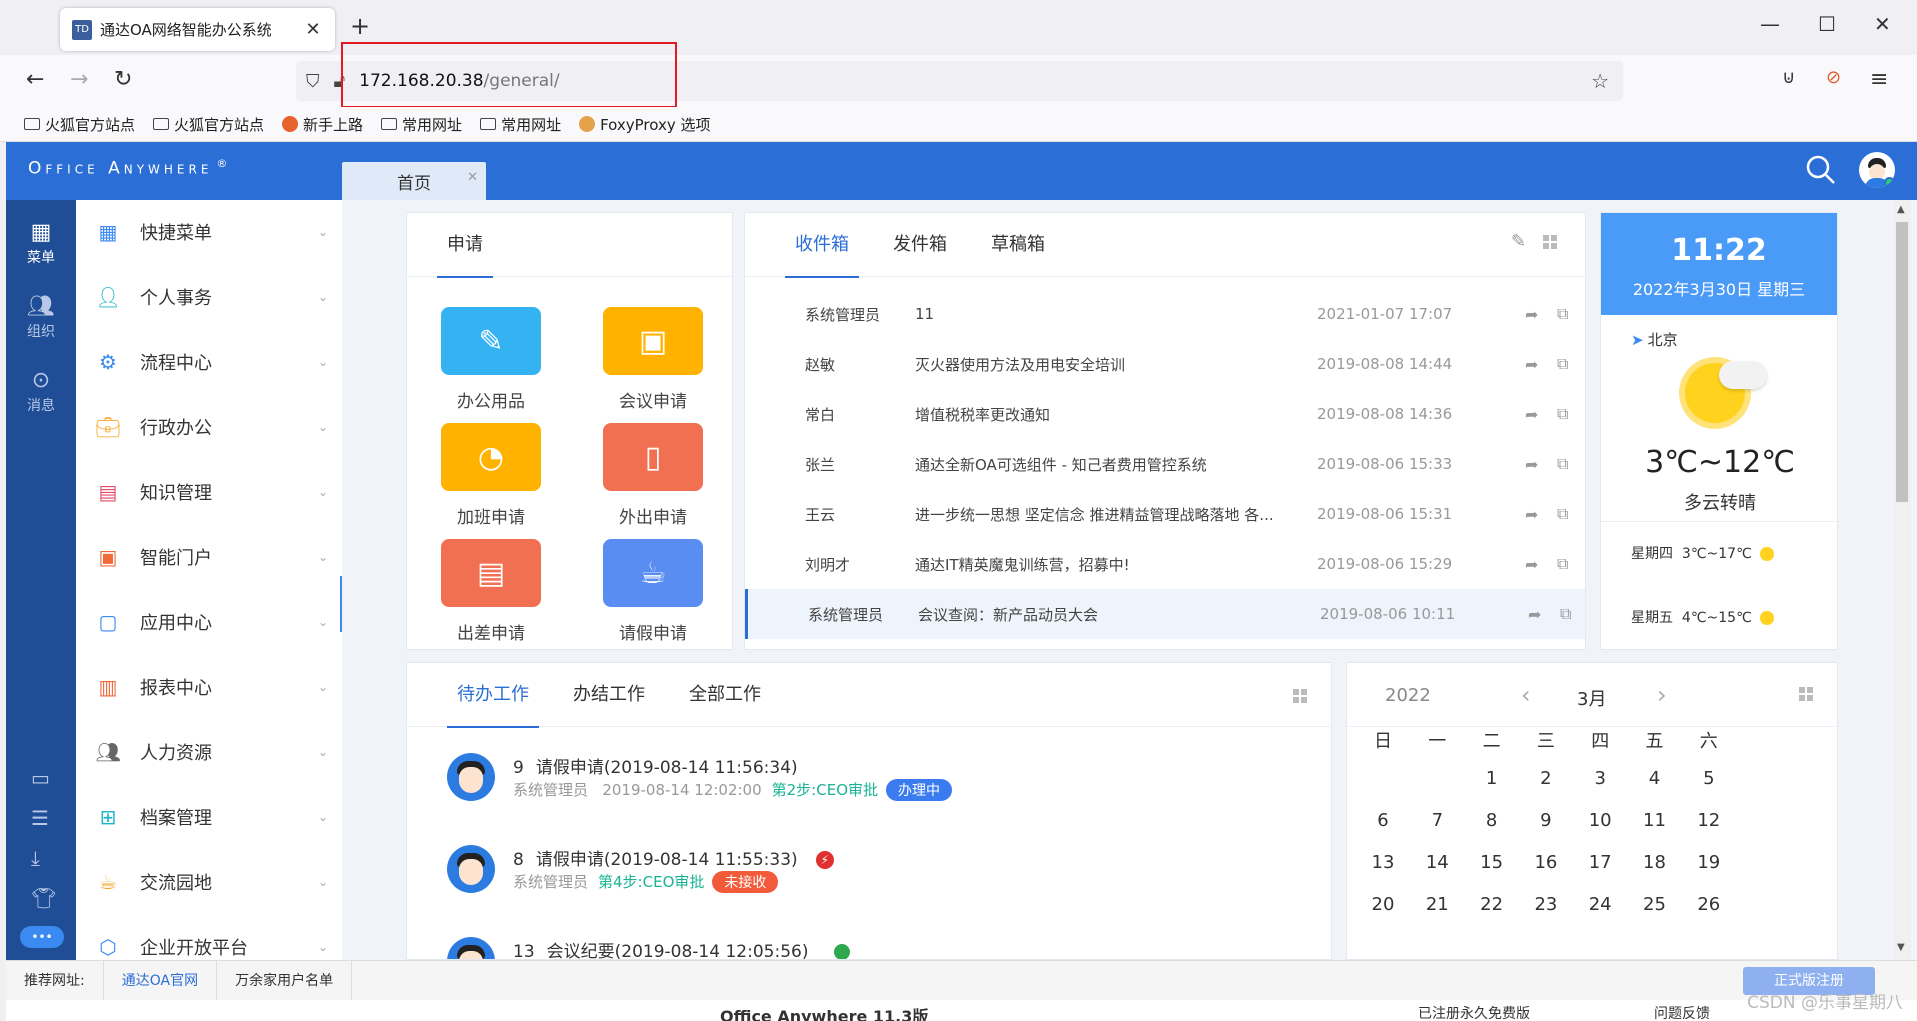 This screenshot has width=1917, height=1021. I want to click on shirt-icon: 👕︎, so click(43, 898).